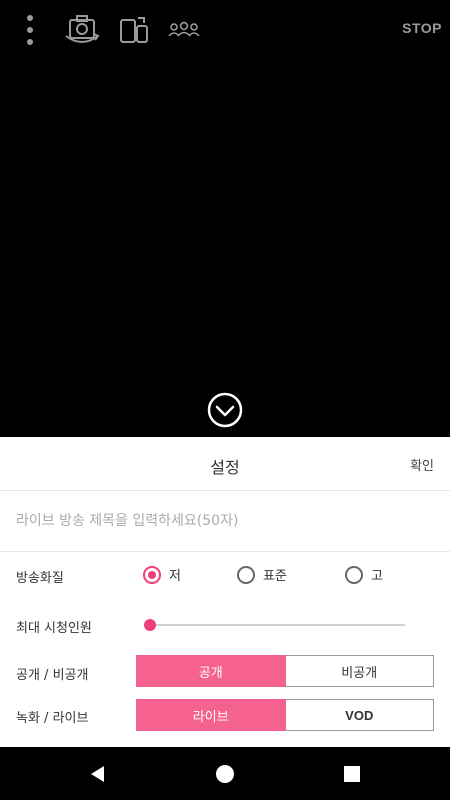 The height and width of the screenshot is (800, 450). What do you see at coordinates (359, 715) in the screenshot?
I see `vod-button: VOD` at bounding box center [359, 715].